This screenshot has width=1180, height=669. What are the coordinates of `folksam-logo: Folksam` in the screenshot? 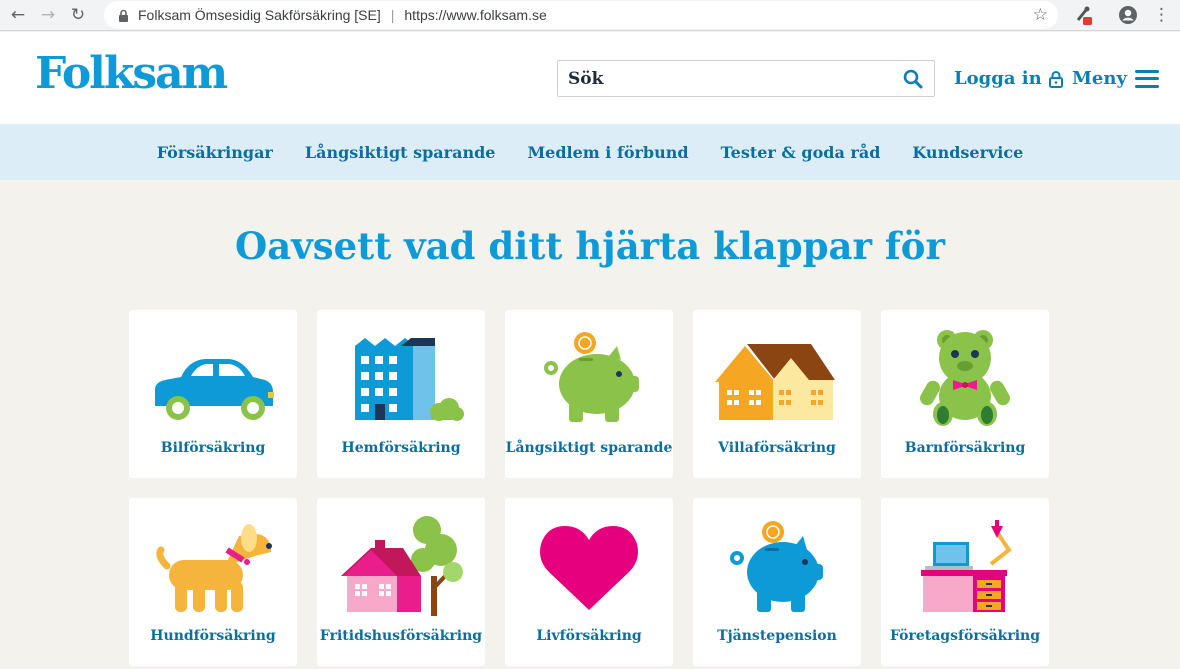 It's located at (131, 73).